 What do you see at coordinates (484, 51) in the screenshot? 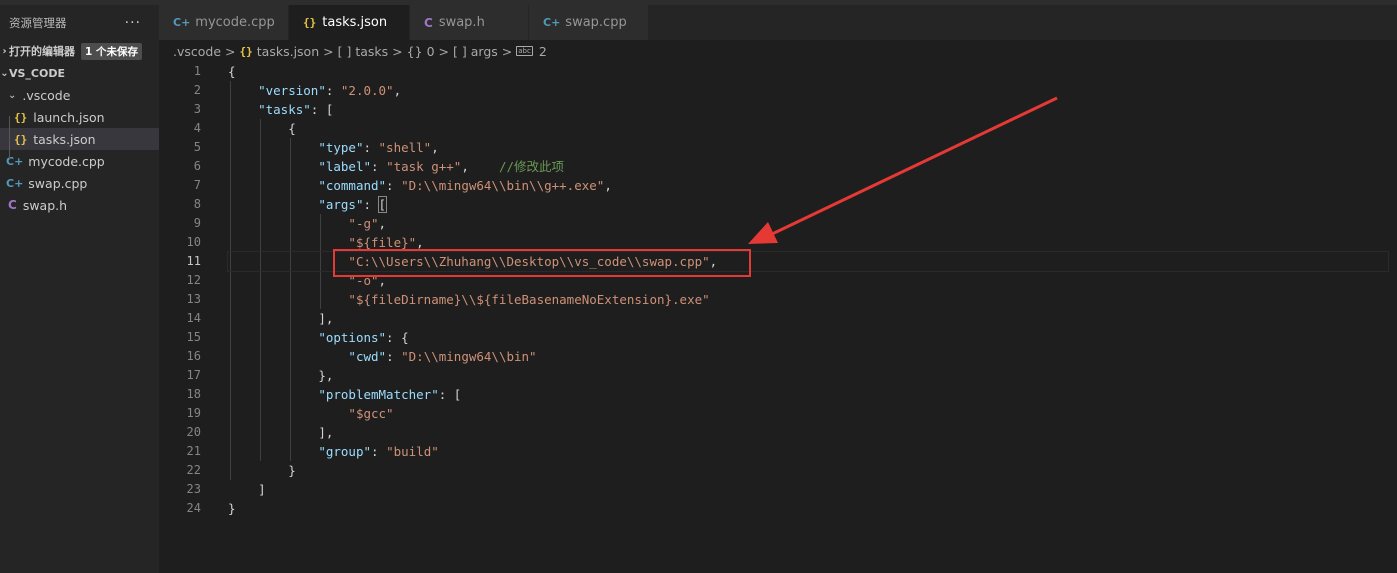
I see `breadcrumb-item: args` at bounding box center [484, 51].